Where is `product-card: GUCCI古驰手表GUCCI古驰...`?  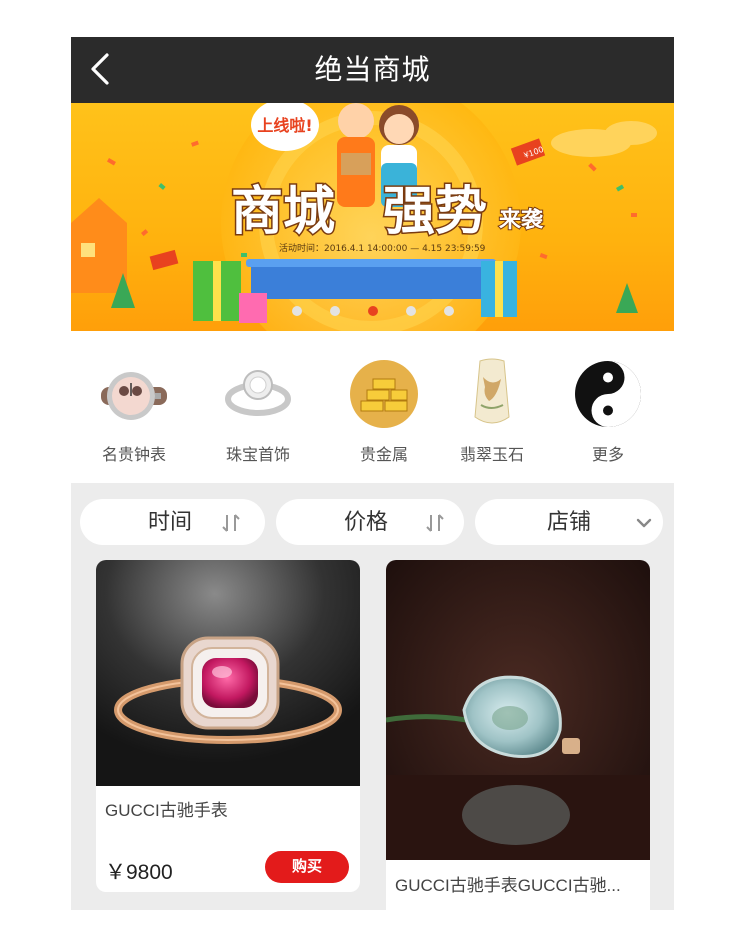 product-card: GUCCI古驰手表GUCCI古驰... is located at coordinates (518, 735).